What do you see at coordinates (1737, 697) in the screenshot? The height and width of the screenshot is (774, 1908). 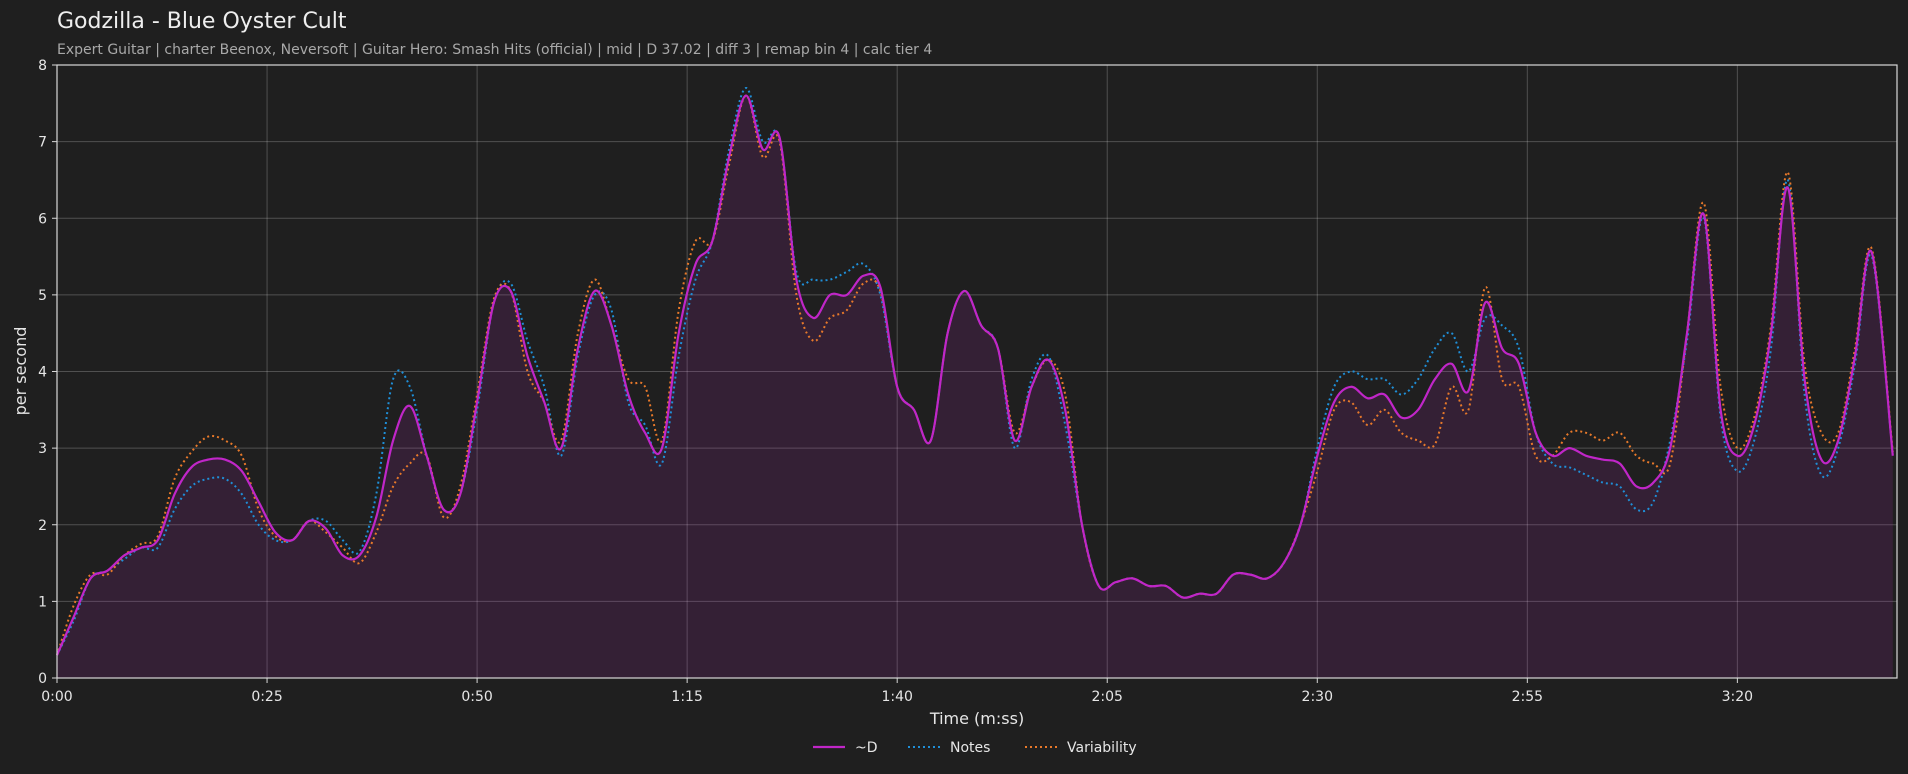 I see `x-tick-label: 3:20` at bounding box center [1737, 697].